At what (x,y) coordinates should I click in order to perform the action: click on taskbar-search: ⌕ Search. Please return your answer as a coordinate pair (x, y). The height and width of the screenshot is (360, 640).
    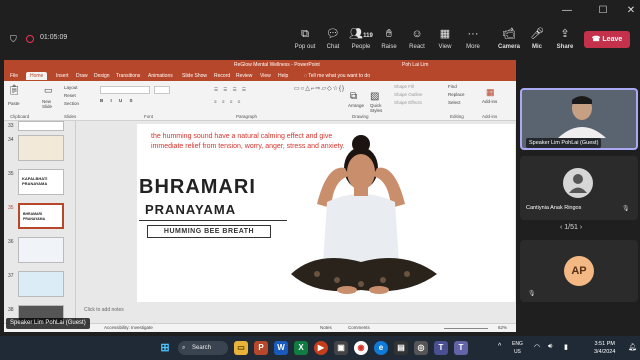
    Looking at the image, I should click on (203, 348).